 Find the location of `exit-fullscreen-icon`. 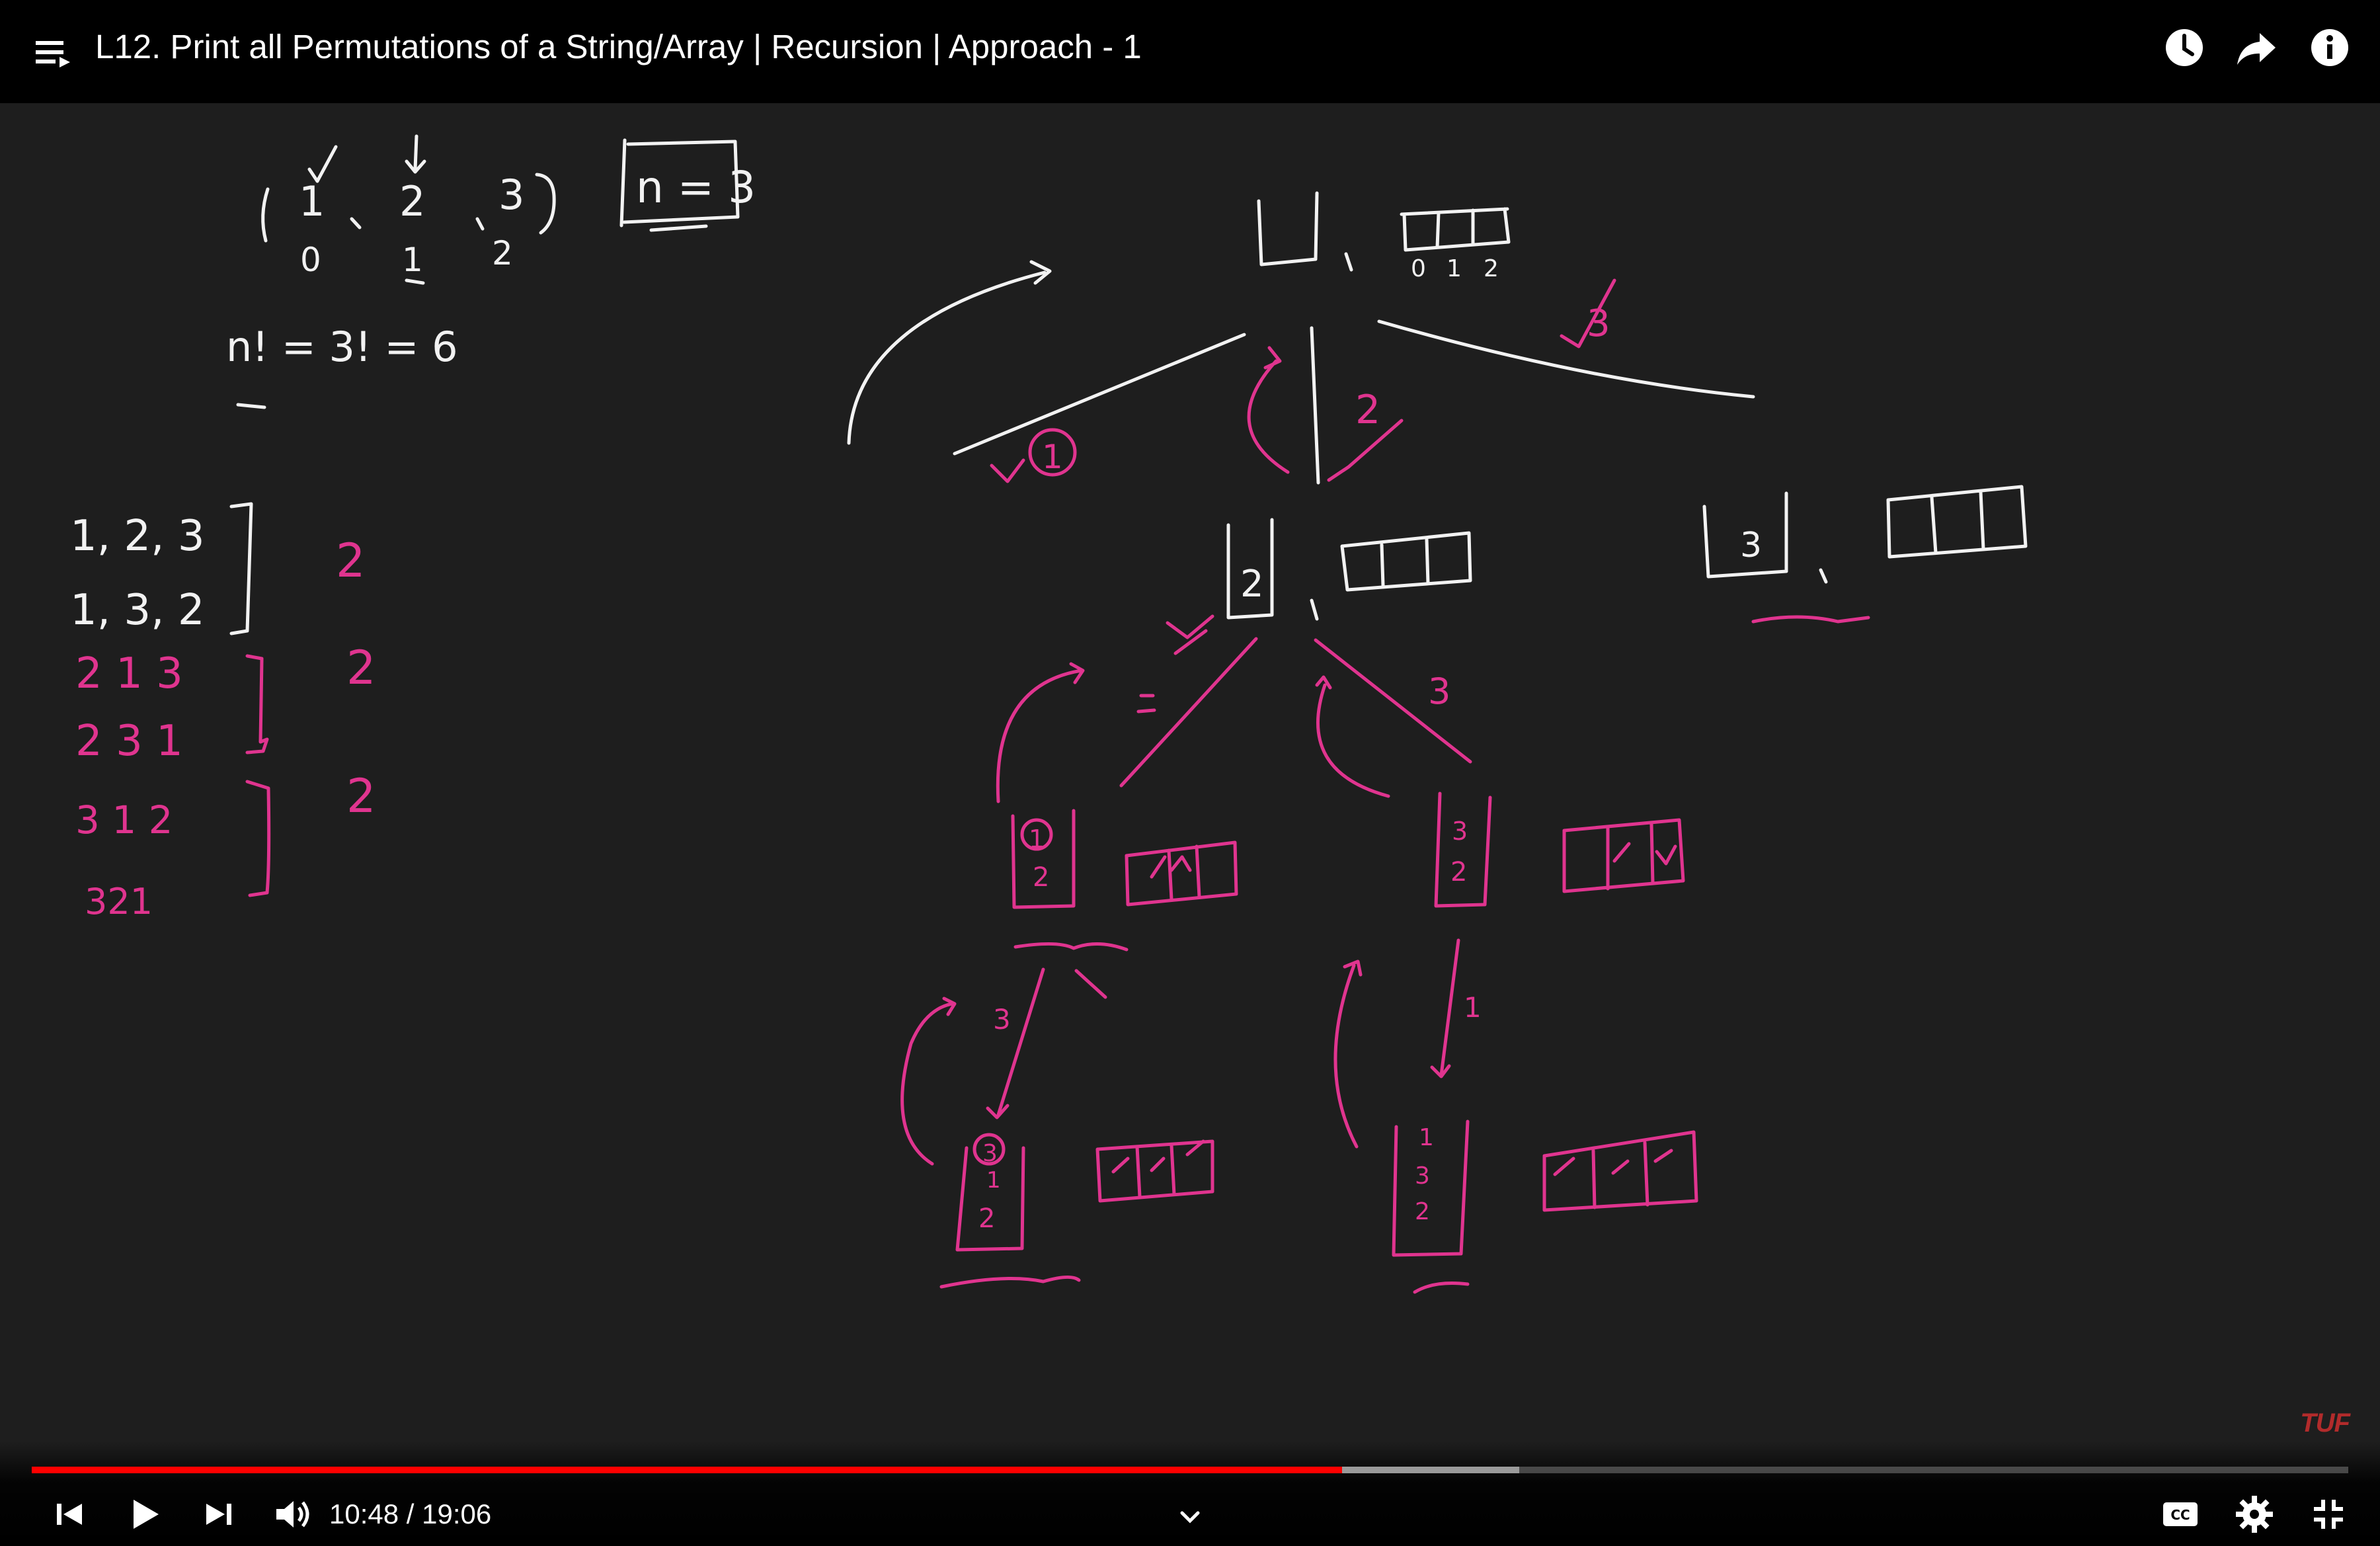

exit-fullscreen-icon is located at coordinates (2328, 1514).